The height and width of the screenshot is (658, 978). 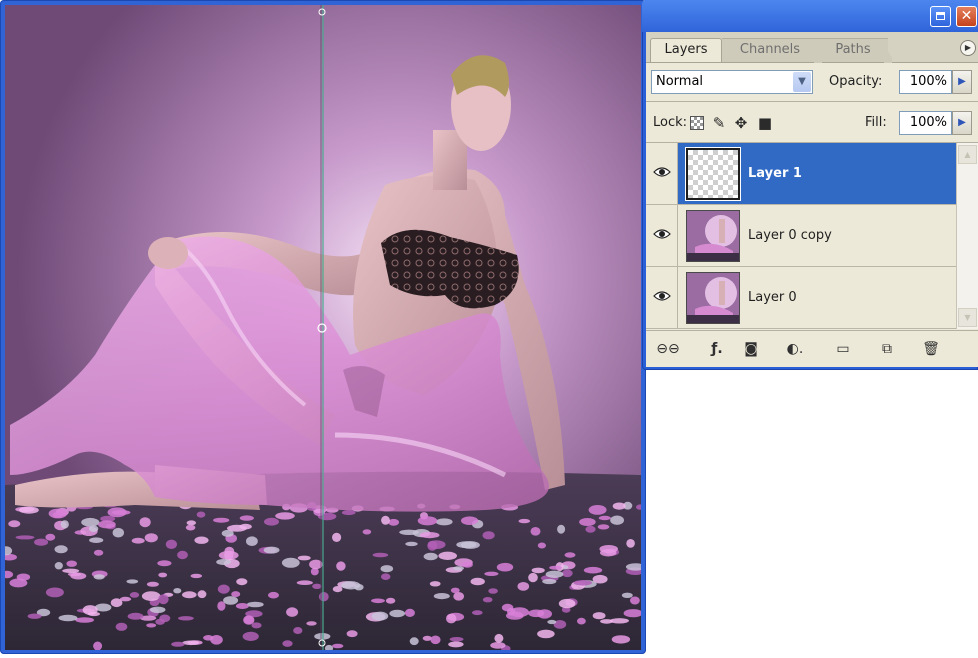 I want to click on fill-slider-button: ▶, so click(x=962, y=123).